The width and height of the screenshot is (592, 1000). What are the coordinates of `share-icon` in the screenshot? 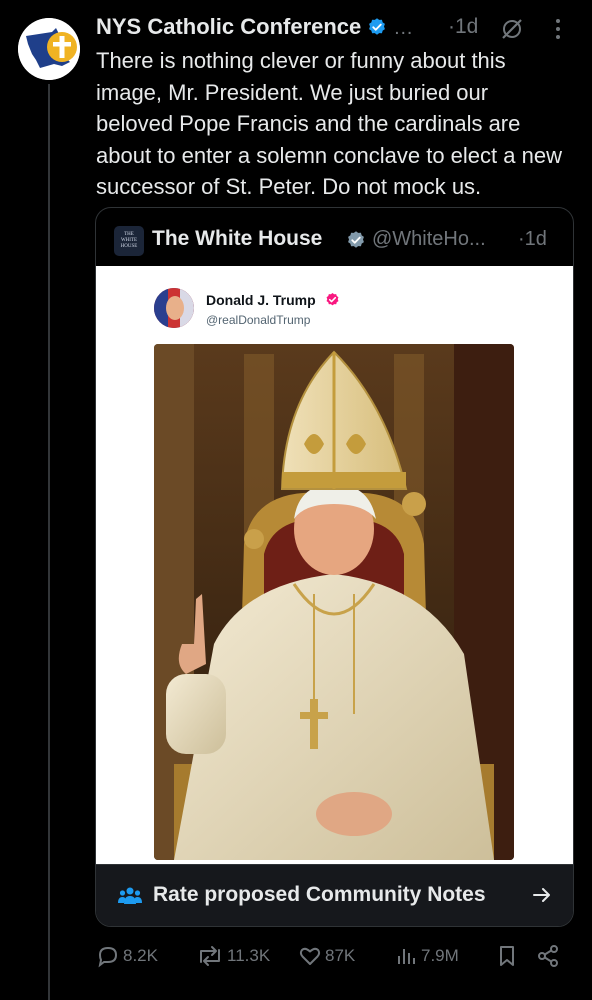 It's located at (548, 956).